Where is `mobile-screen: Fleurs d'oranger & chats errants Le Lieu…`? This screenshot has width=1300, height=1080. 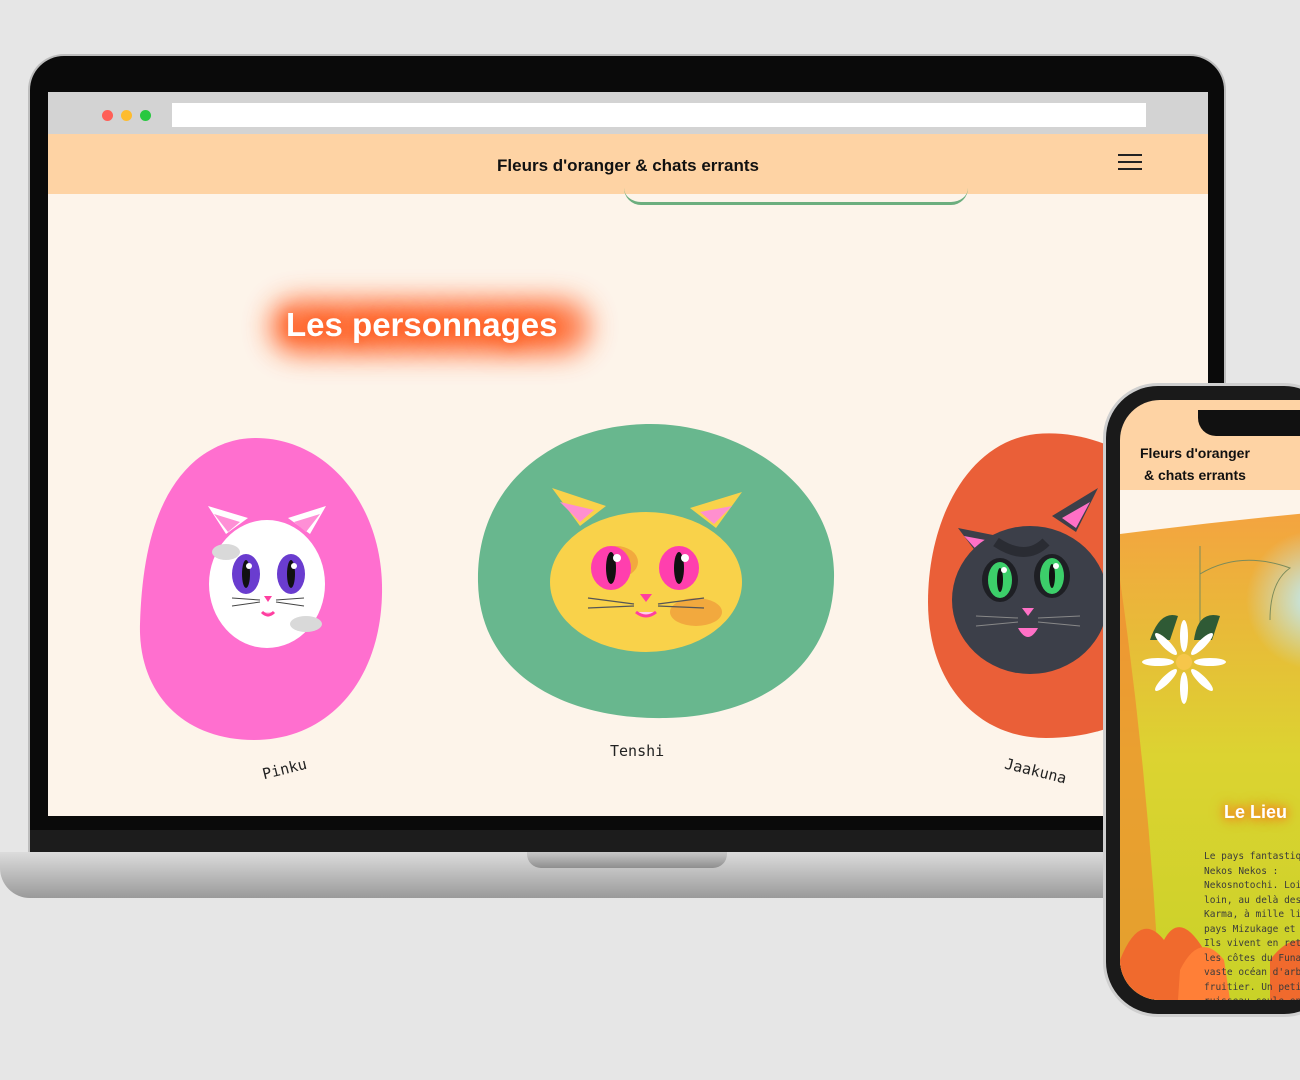 mobile-screen: Fleurs d'oranger & chats errants Le Lieu… is located at coordinates (1210, 700).